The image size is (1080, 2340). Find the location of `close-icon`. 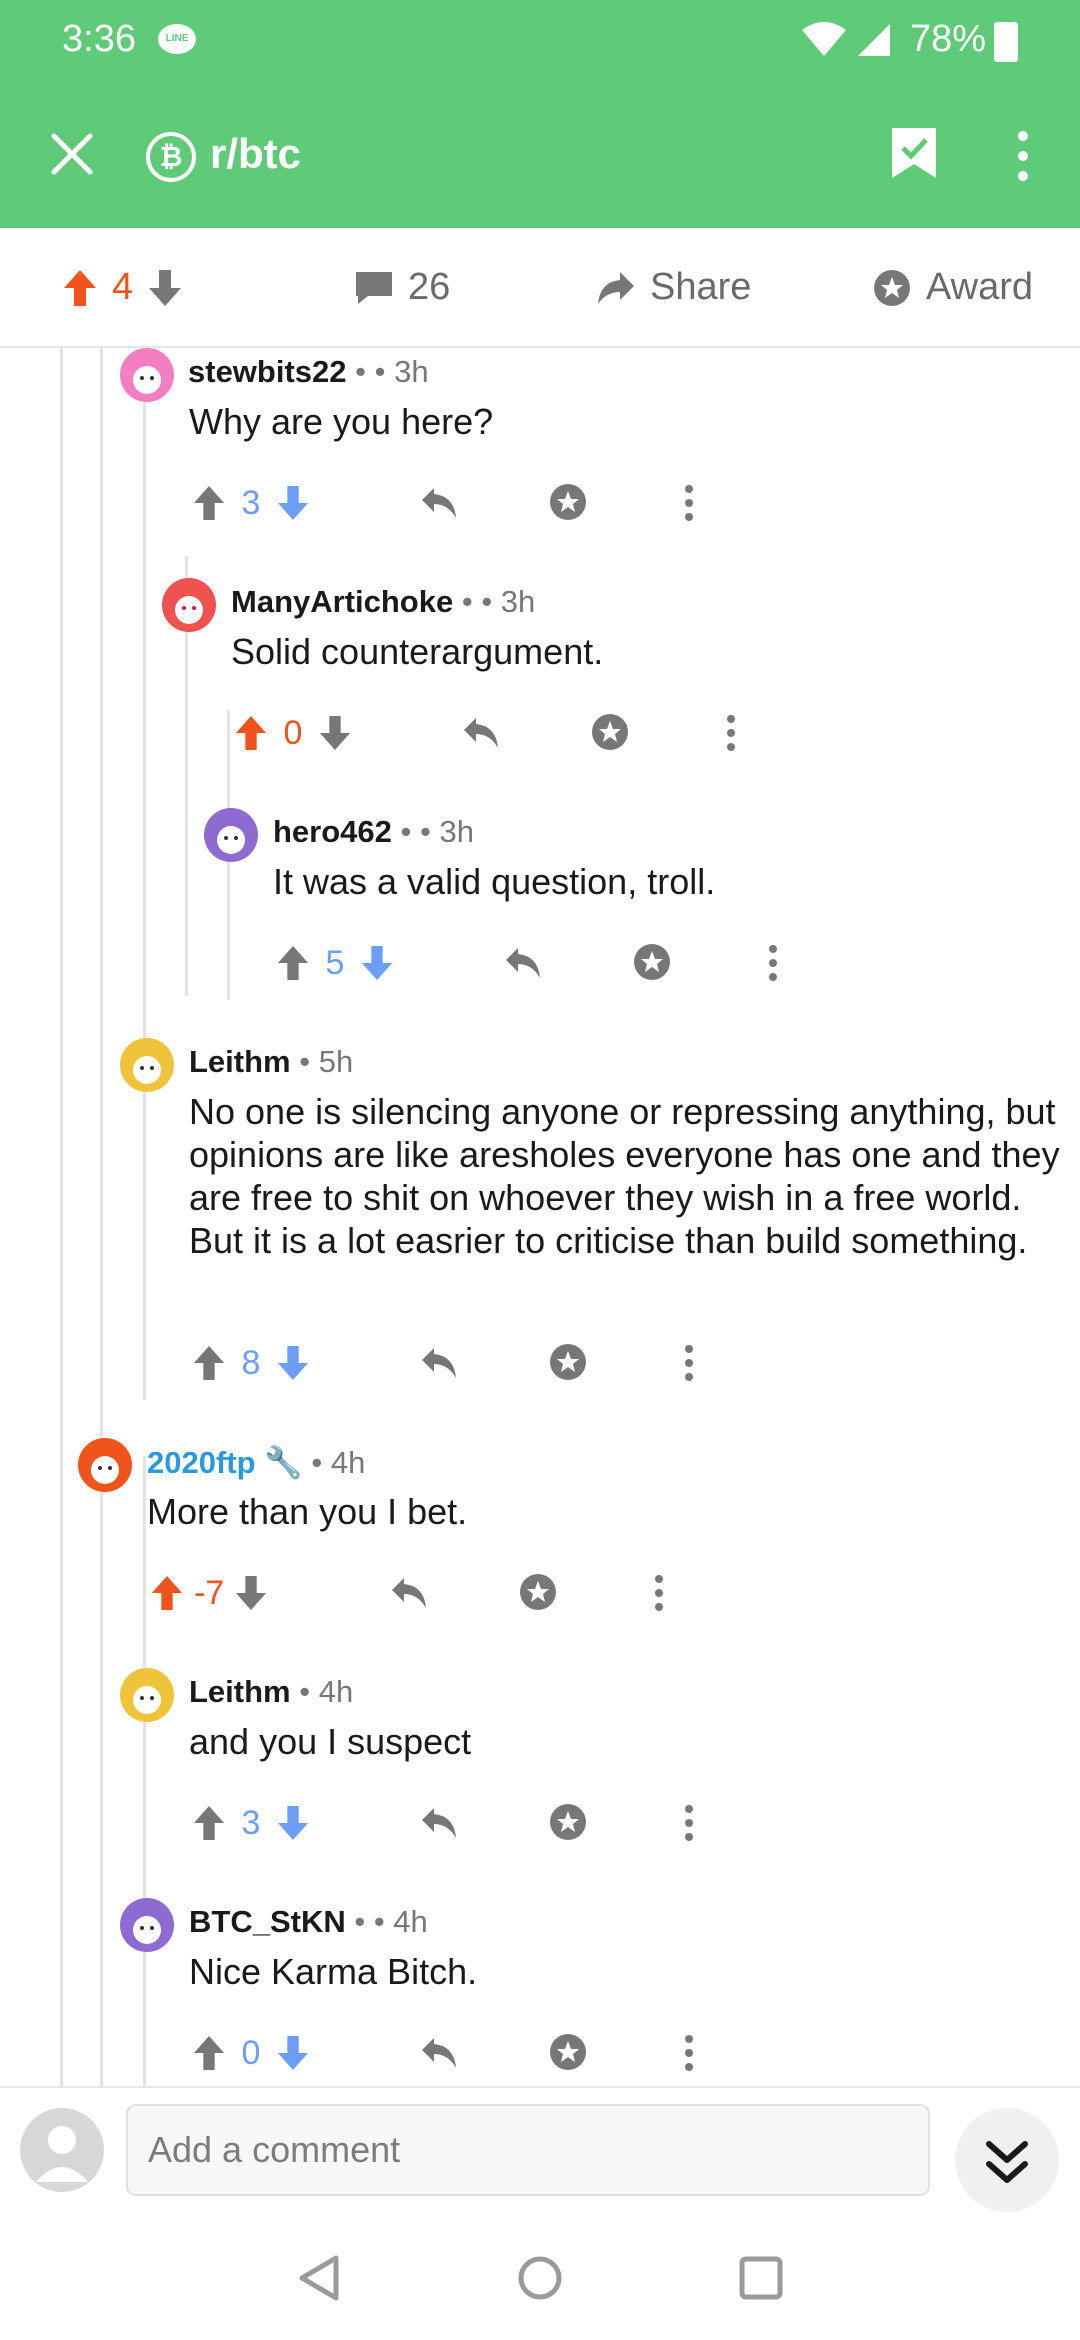

close-icon is located at coordinates (72, 154).